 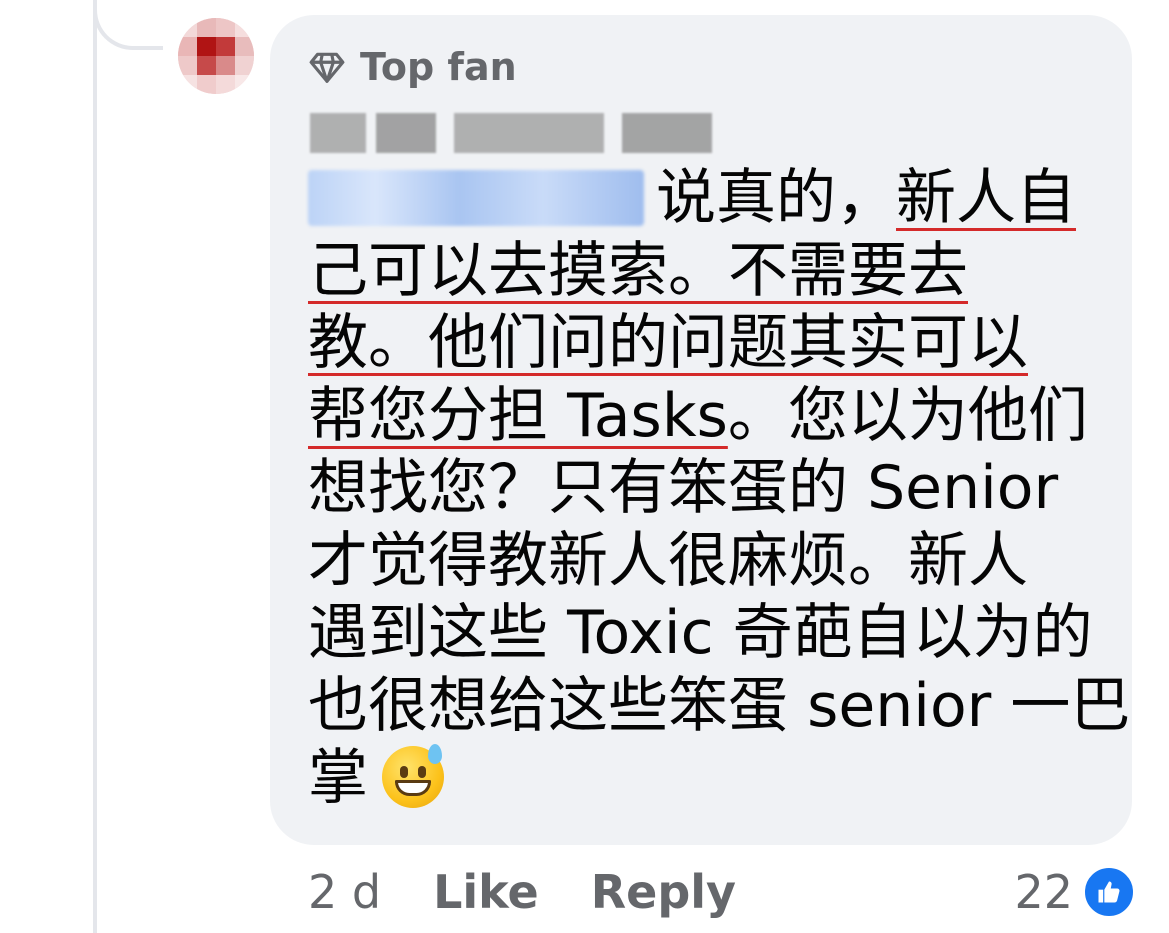 I want to click on comment-actions: 2 d Like Reply, so click(x=548, y=892).